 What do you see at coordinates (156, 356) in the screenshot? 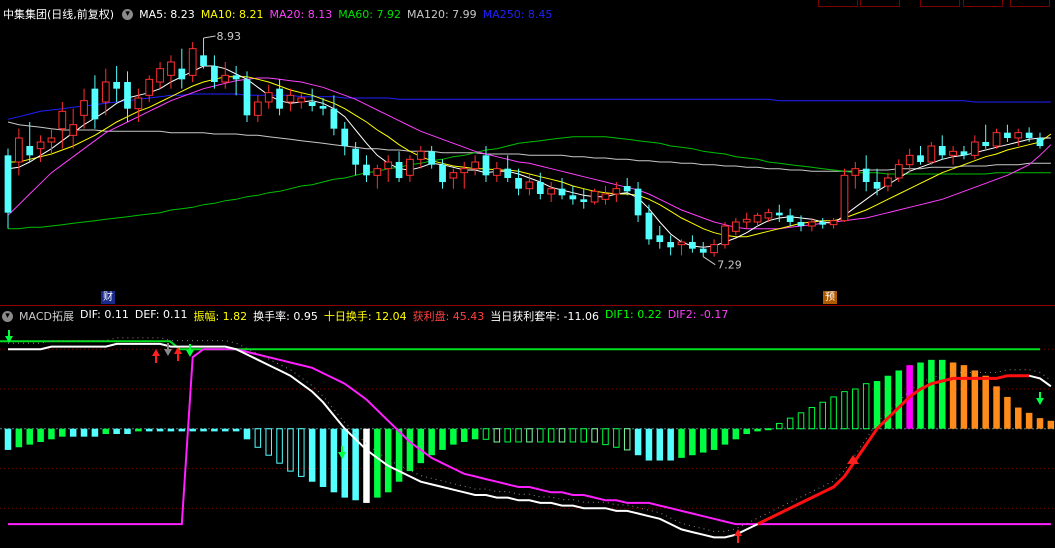
I see `buy-arrow-icon` at bounding box center [156, 356].